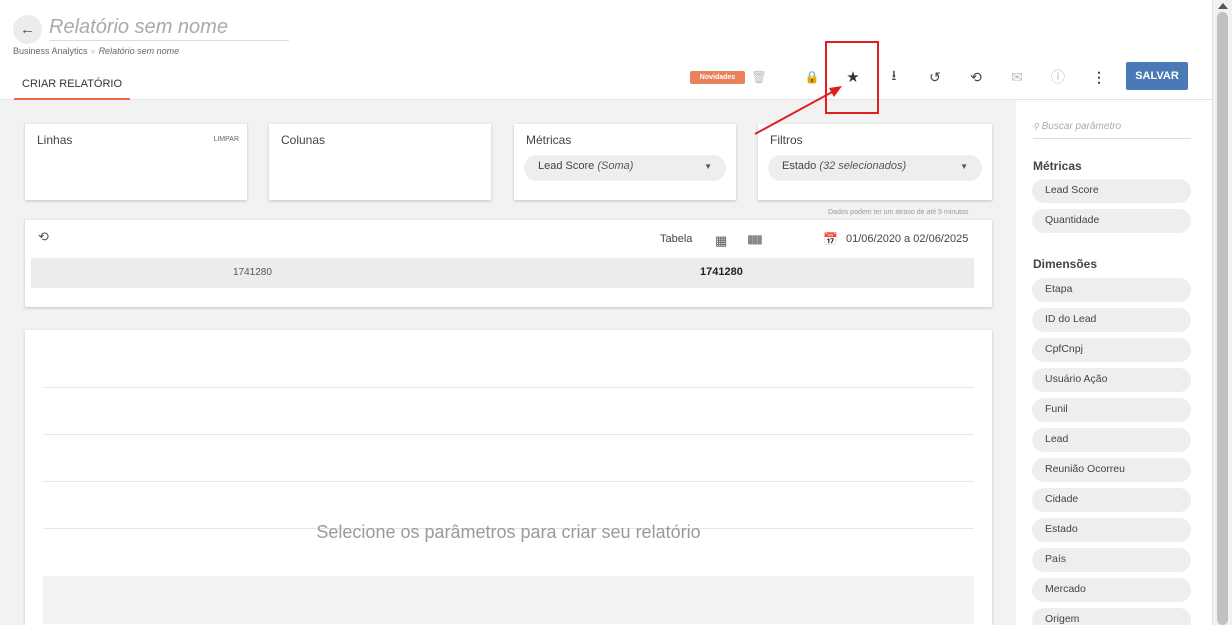 Image resolution: width=1232 pixels, height=625 pixels. Describe the element at coordinates (1058, 77) in the screenshot. I see `info-icon: ⓘ` at that location.